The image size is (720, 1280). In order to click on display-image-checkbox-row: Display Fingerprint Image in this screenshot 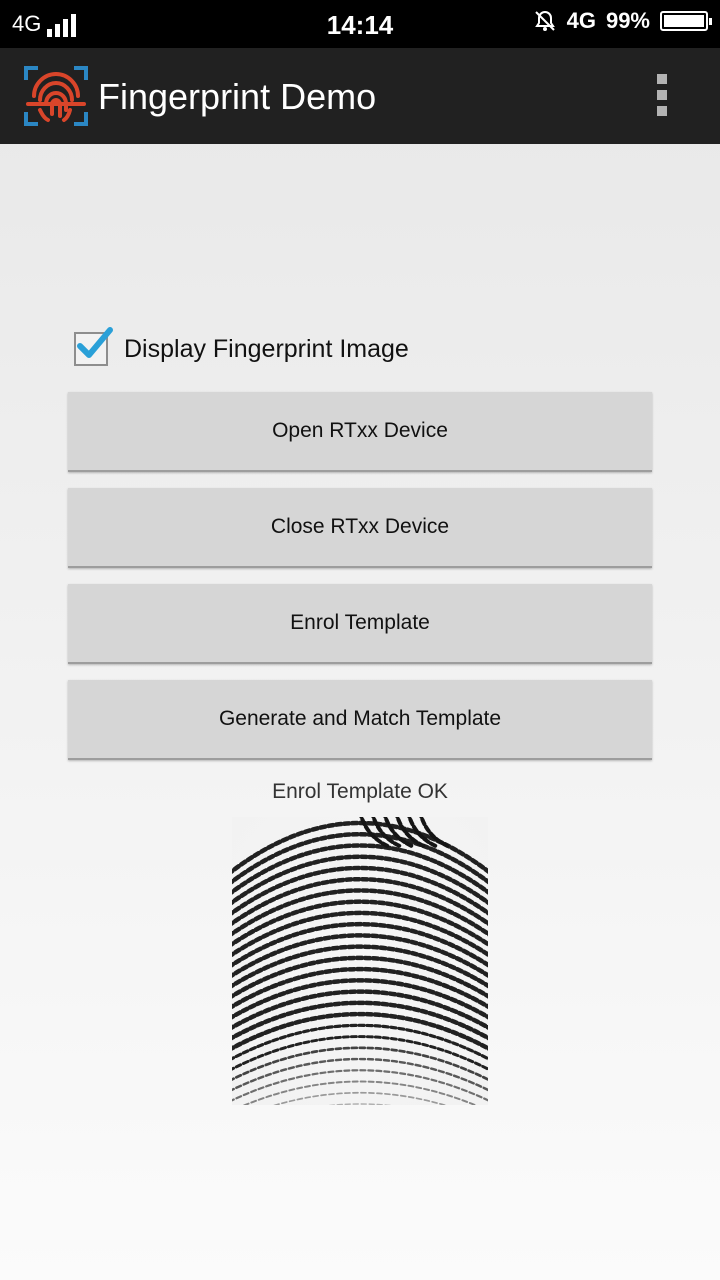, I will do `click(241, 346)`.